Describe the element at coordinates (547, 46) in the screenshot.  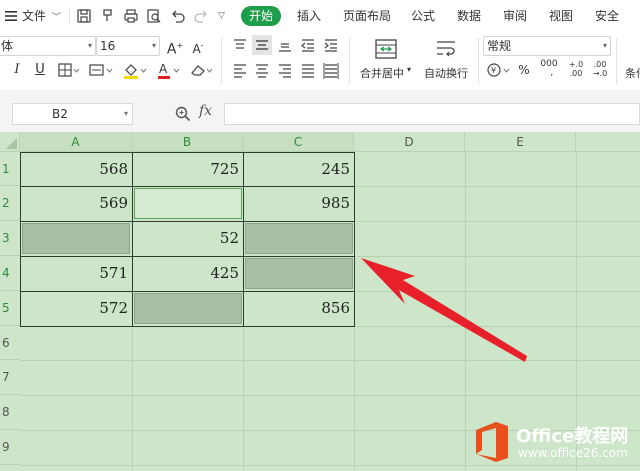
I see `number-format-select: 常规 ▾` at that location.